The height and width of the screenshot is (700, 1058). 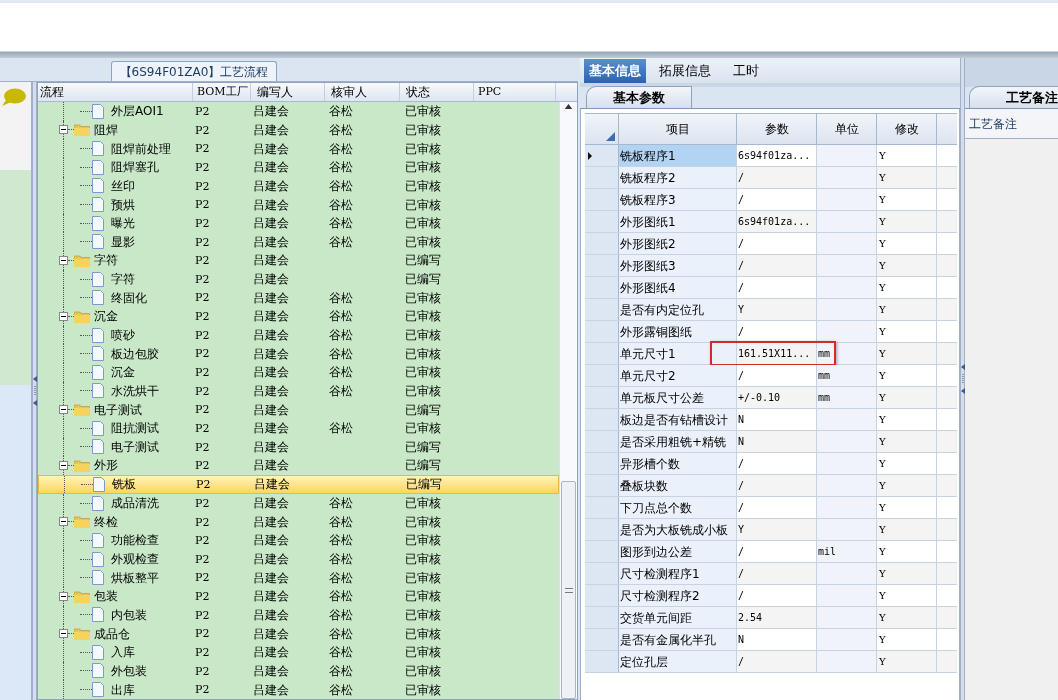 What do you see at coordinates (771, 376) in the screenshot?
I see `table-row: 单元尺寸2 / mm Y` at bounding box center [771, 376].